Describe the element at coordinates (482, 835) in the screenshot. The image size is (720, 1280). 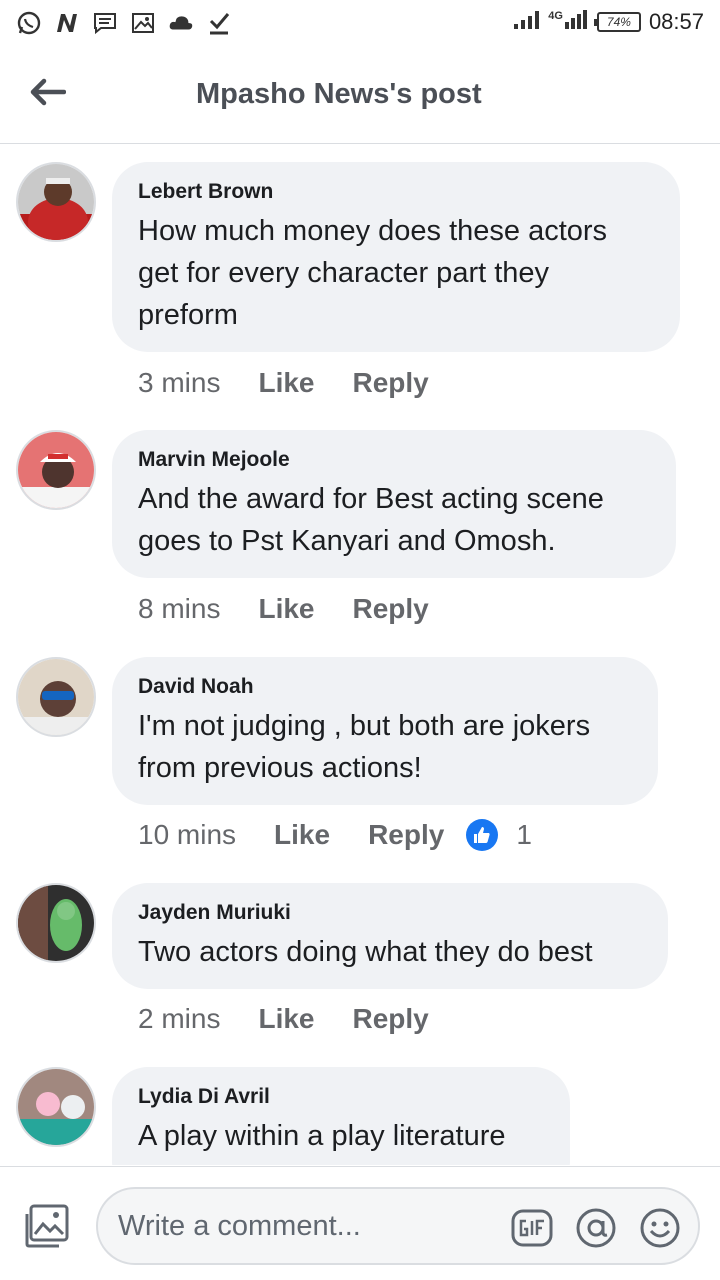
I see `thumbs-up-reaction-icon` at that location.